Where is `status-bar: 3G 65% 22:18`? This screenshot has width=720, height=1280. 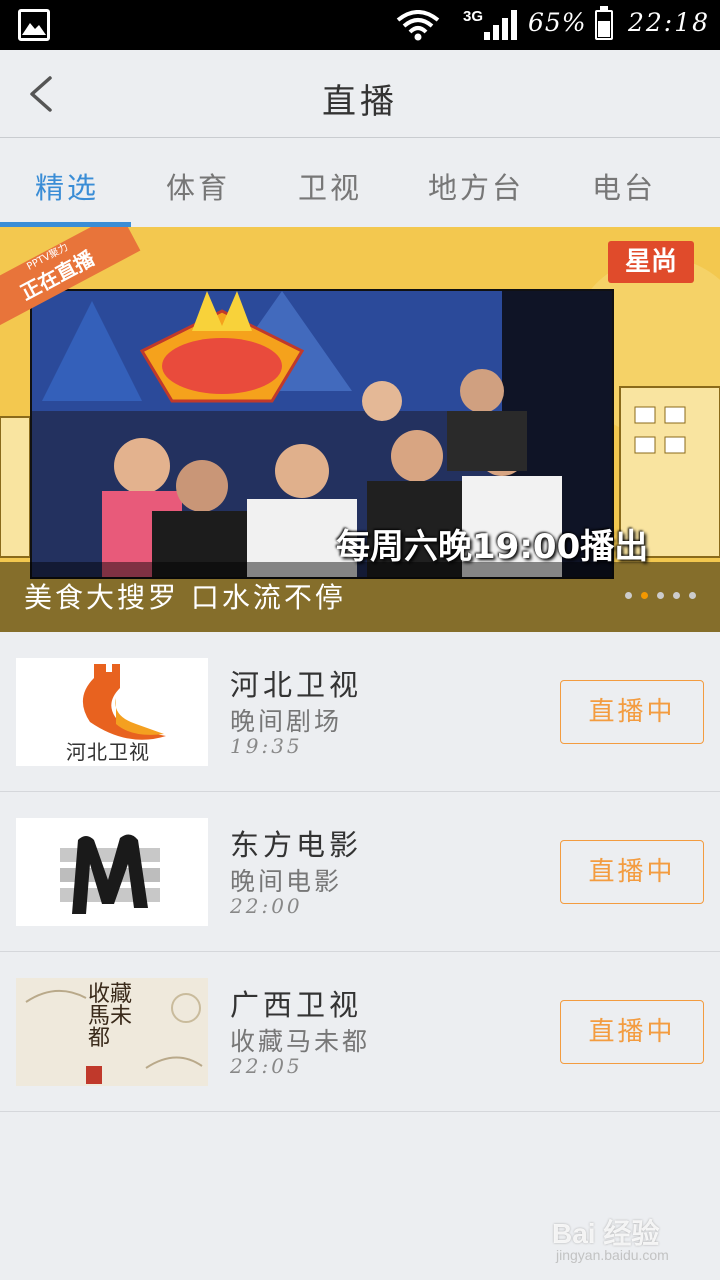 status-bar: 3G 65% 22:18 is located at coordinates (360, 25).